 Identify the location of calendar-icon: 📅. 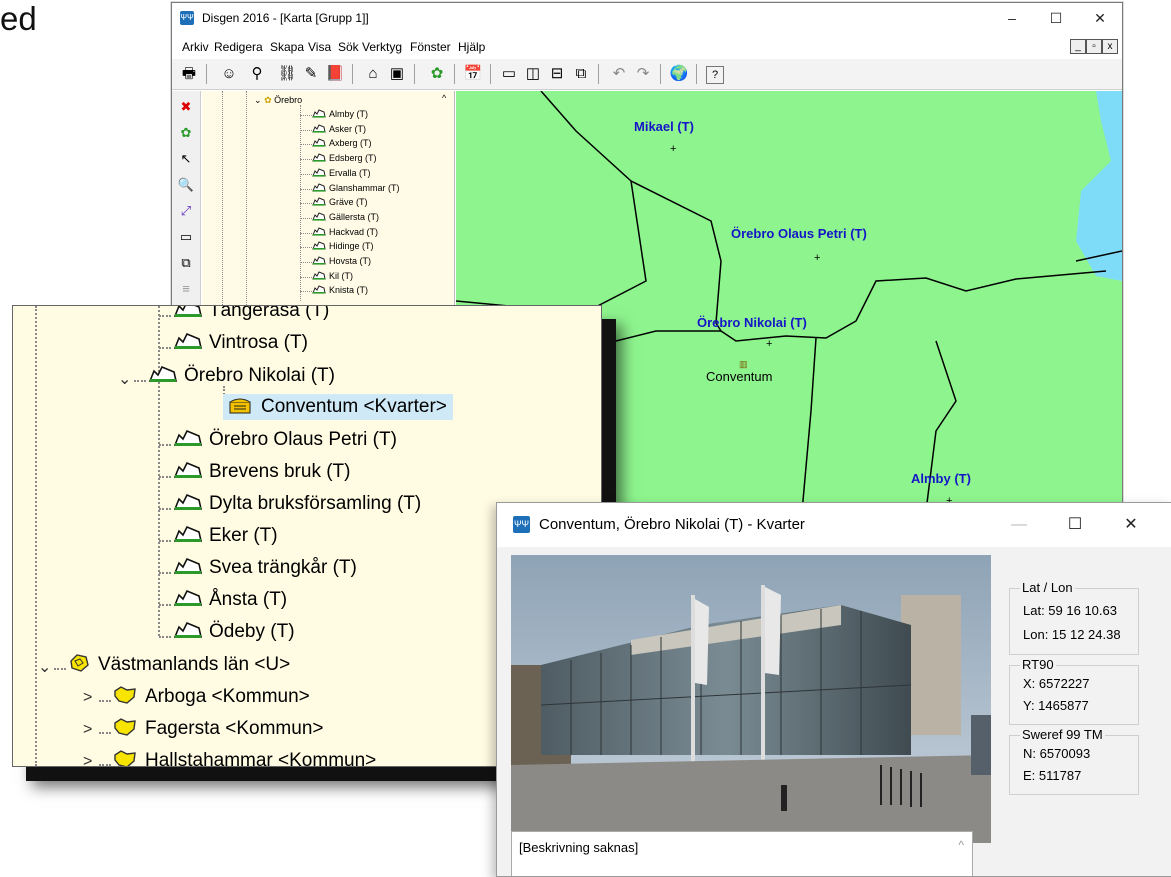
(473, 74).